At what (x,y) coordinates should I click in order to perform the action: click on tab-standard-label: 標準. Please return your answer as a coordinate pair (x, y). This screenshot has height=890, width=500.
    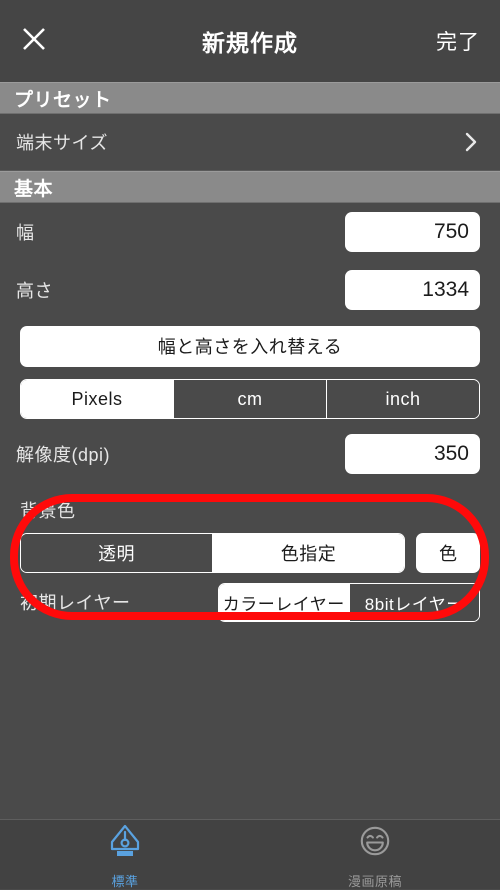
    Looking at the image, I should click on (125, 881).